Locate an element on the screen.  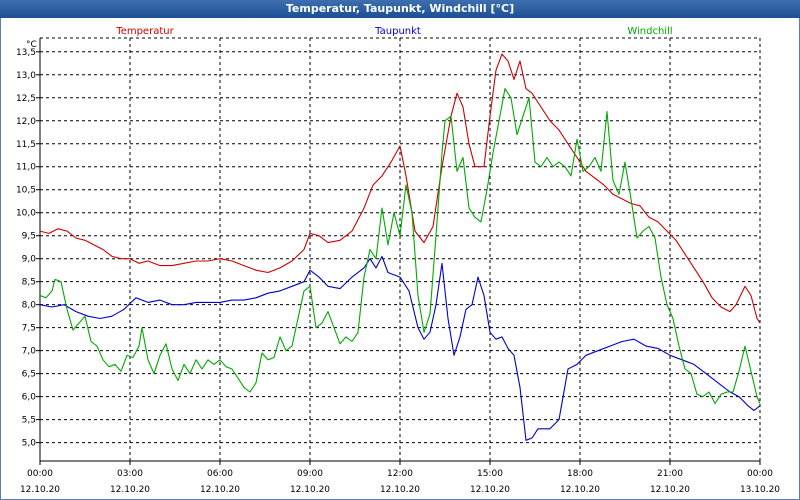
y-axis-label: °C is located at coordinates (31, 45).